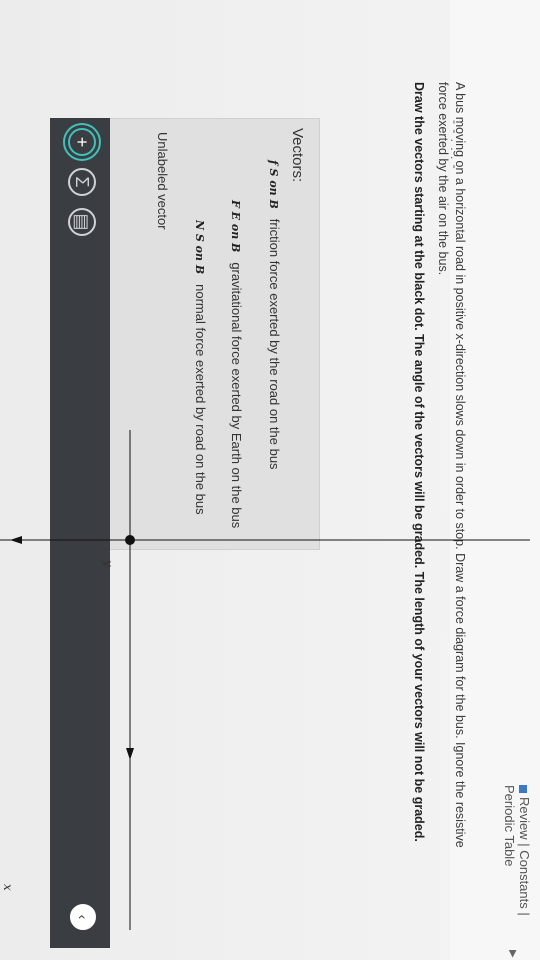 The height and width of the screenshot is (960, 540). I want to click on vector-symbol: F E on B, so click(235, 226).